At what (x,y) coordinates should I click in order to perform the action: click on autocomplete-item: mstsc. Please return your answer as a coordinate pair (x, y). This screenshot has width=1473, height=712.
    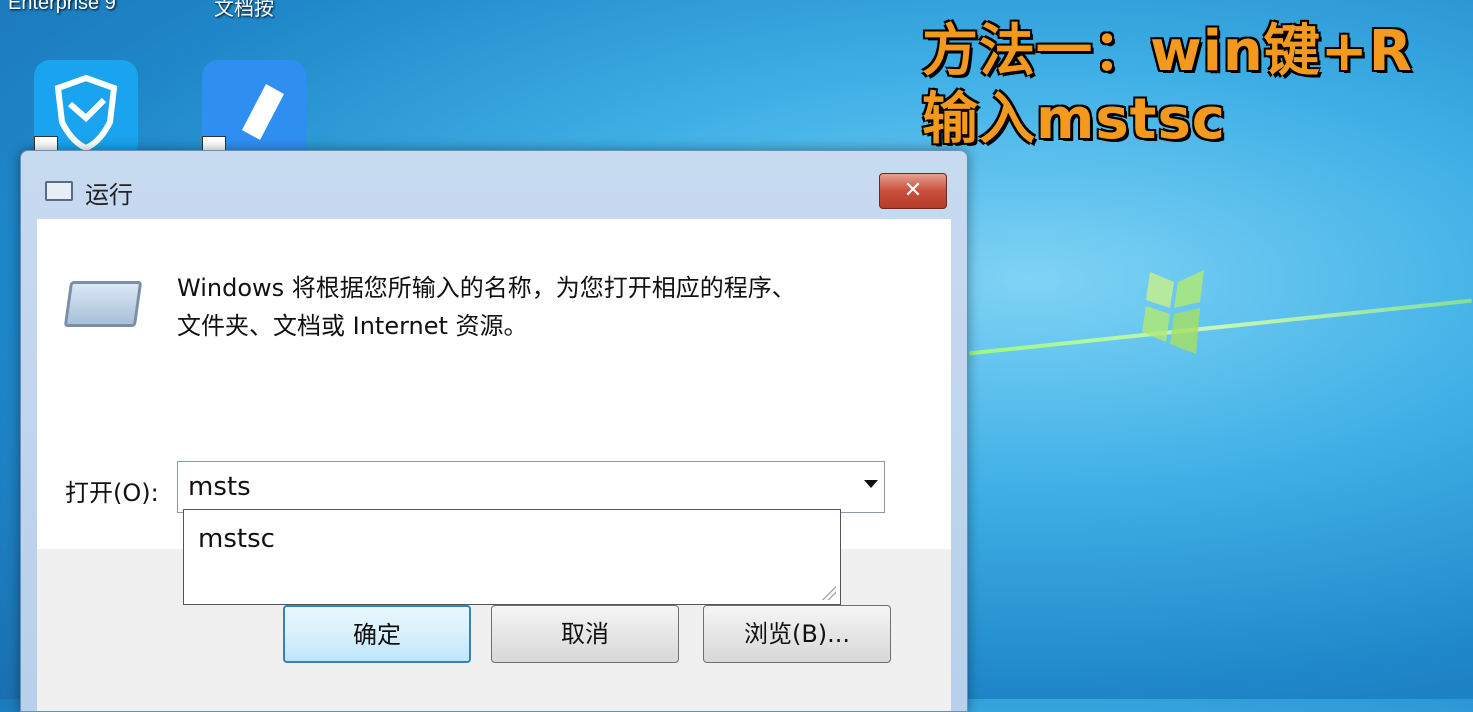
    Looking at the image, I should click on (236, 539).